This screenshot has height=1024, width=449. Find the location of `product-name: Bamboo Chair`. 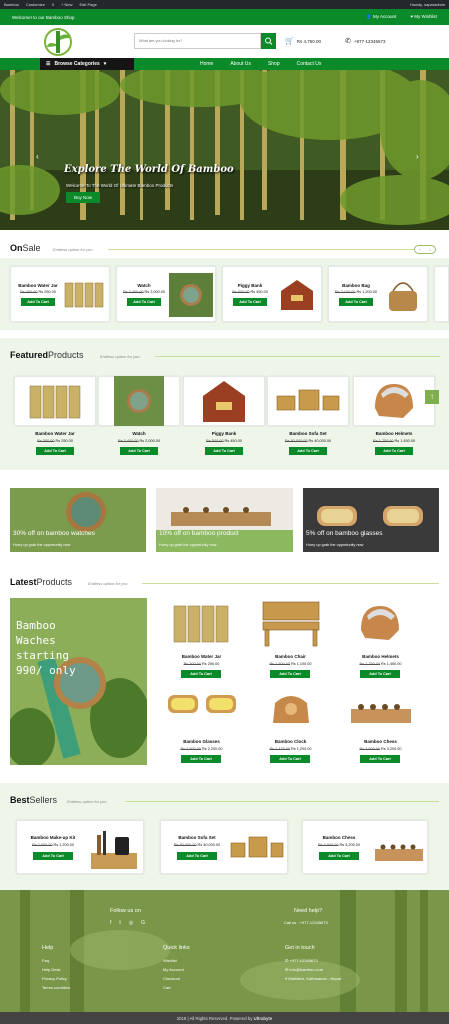

product-name: Bamboo Chair is located at coordinates (290, 656).